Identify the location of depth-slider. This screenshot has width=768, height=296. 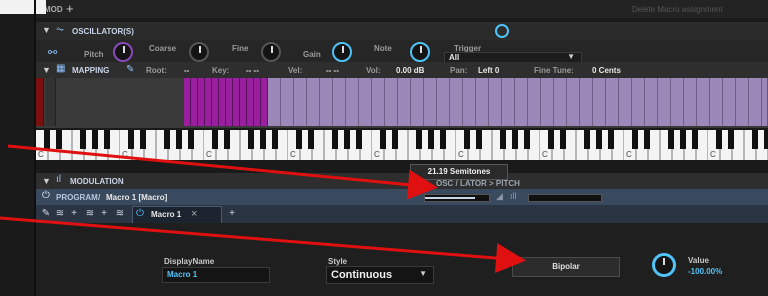
(457, 198).